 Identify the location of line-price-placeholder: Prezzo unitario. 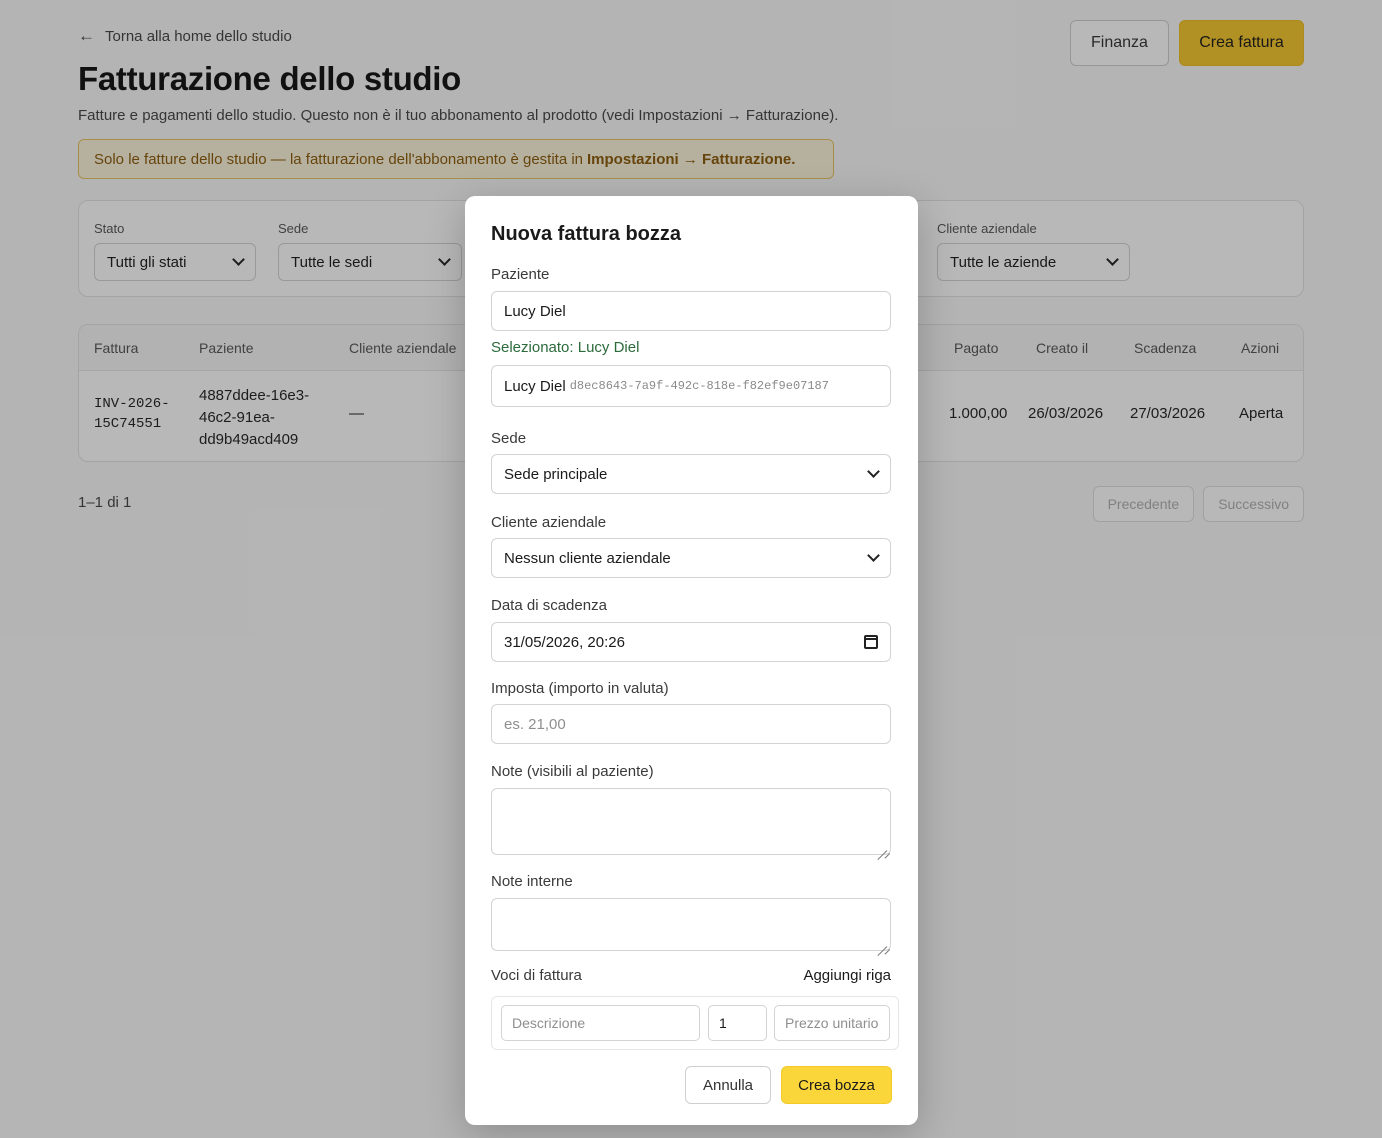
(832, 1023).